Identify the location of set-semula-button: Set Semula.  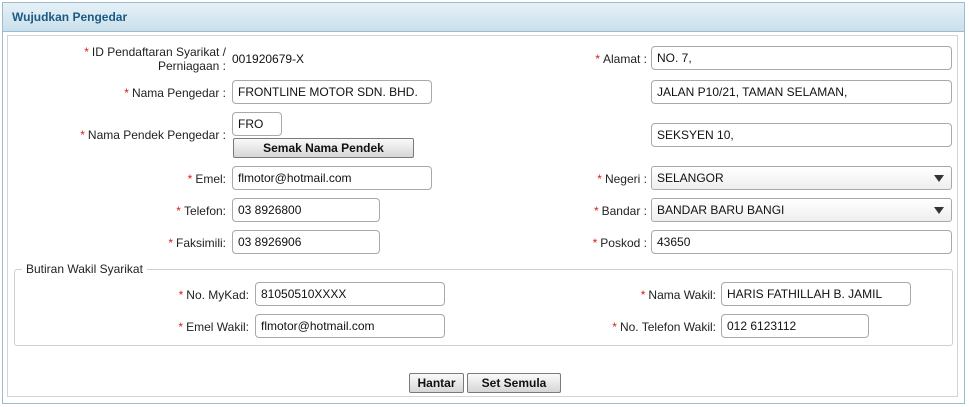
(514, 383).